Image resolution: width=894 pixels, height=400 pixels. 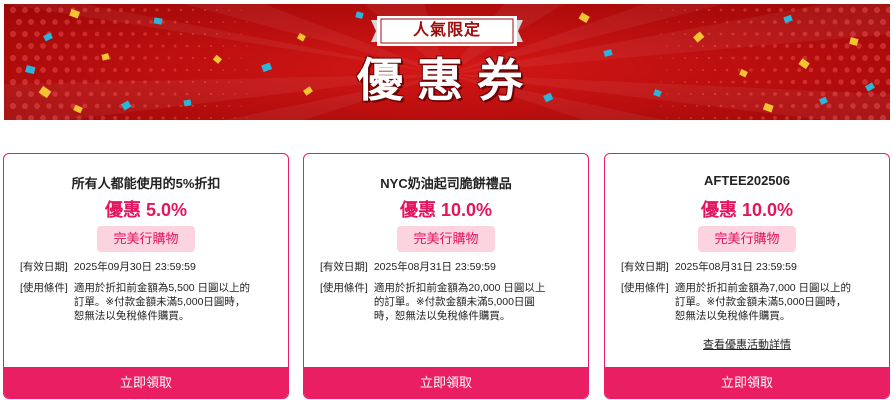 I want to click on condition-line: 適用於折扣前金額為5,500 日圓以上的, so click(x=162, y=288).